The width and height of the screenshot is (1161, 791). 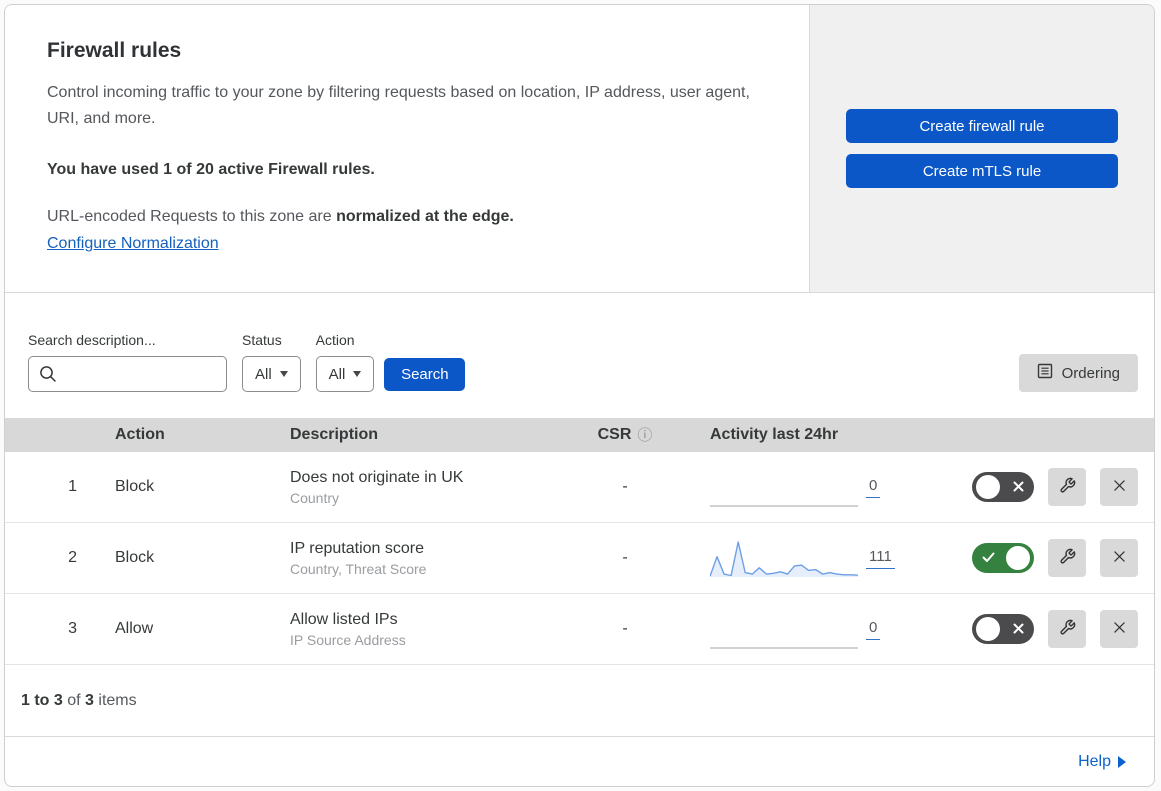 What do you see at coordinates (115, 700) in the screenshot?
I see `items-text: items` at bounding box center [115, 700].